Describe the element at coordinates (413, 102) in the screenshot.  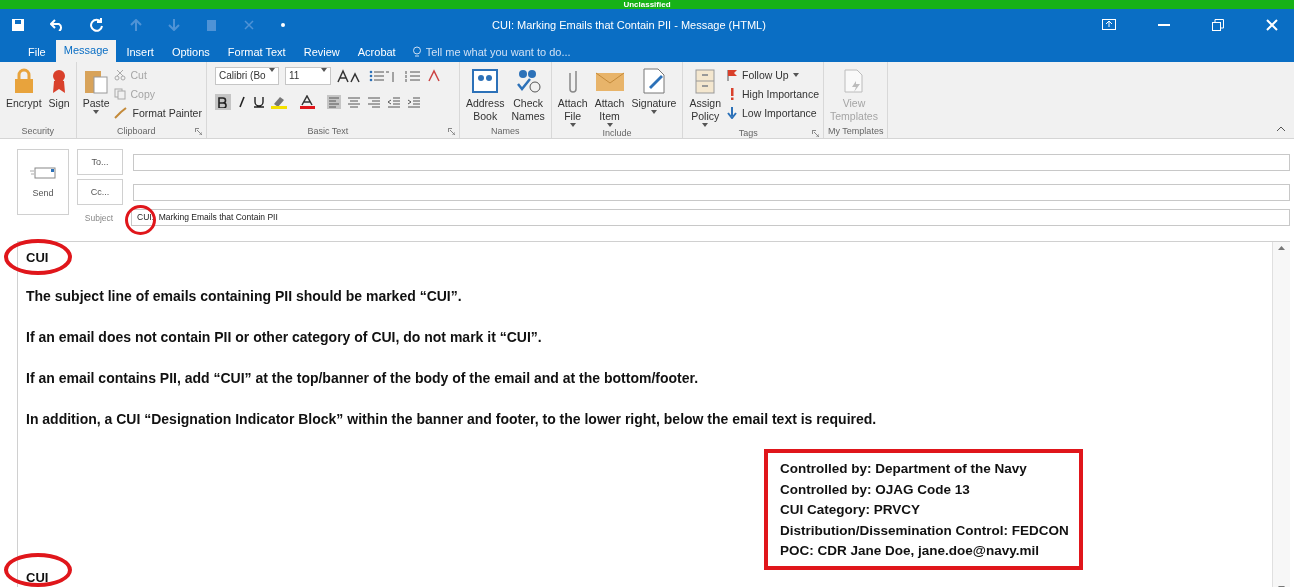
I see `increase-indent-icon` at that location.